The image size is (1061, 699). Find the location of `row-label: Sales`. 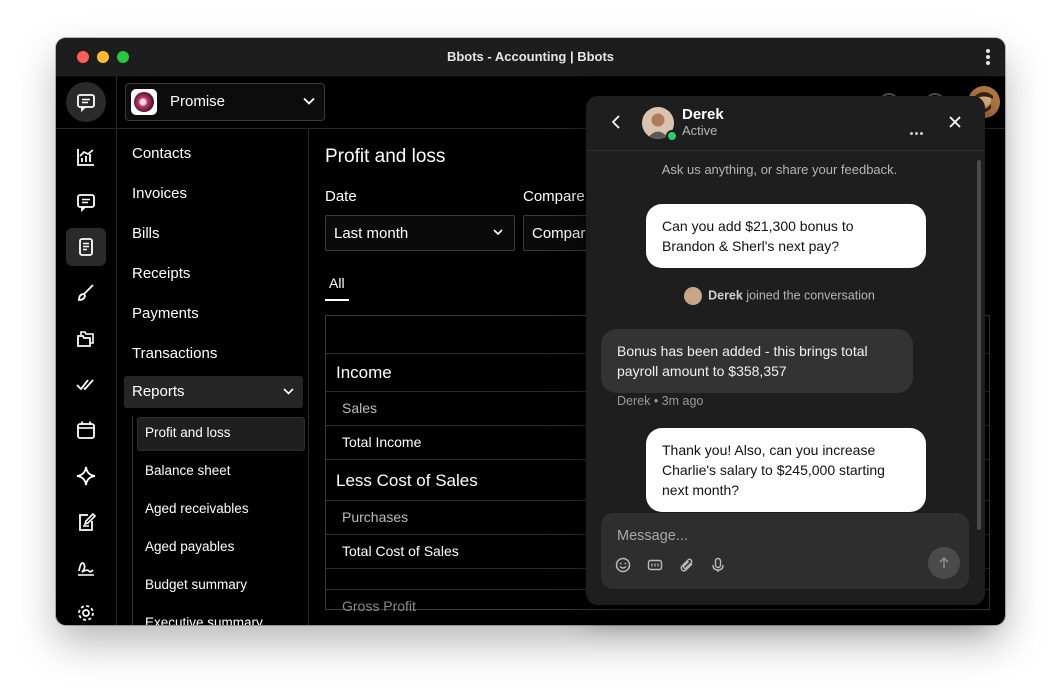

row-label: Sales is located at coordinates (360, 408).